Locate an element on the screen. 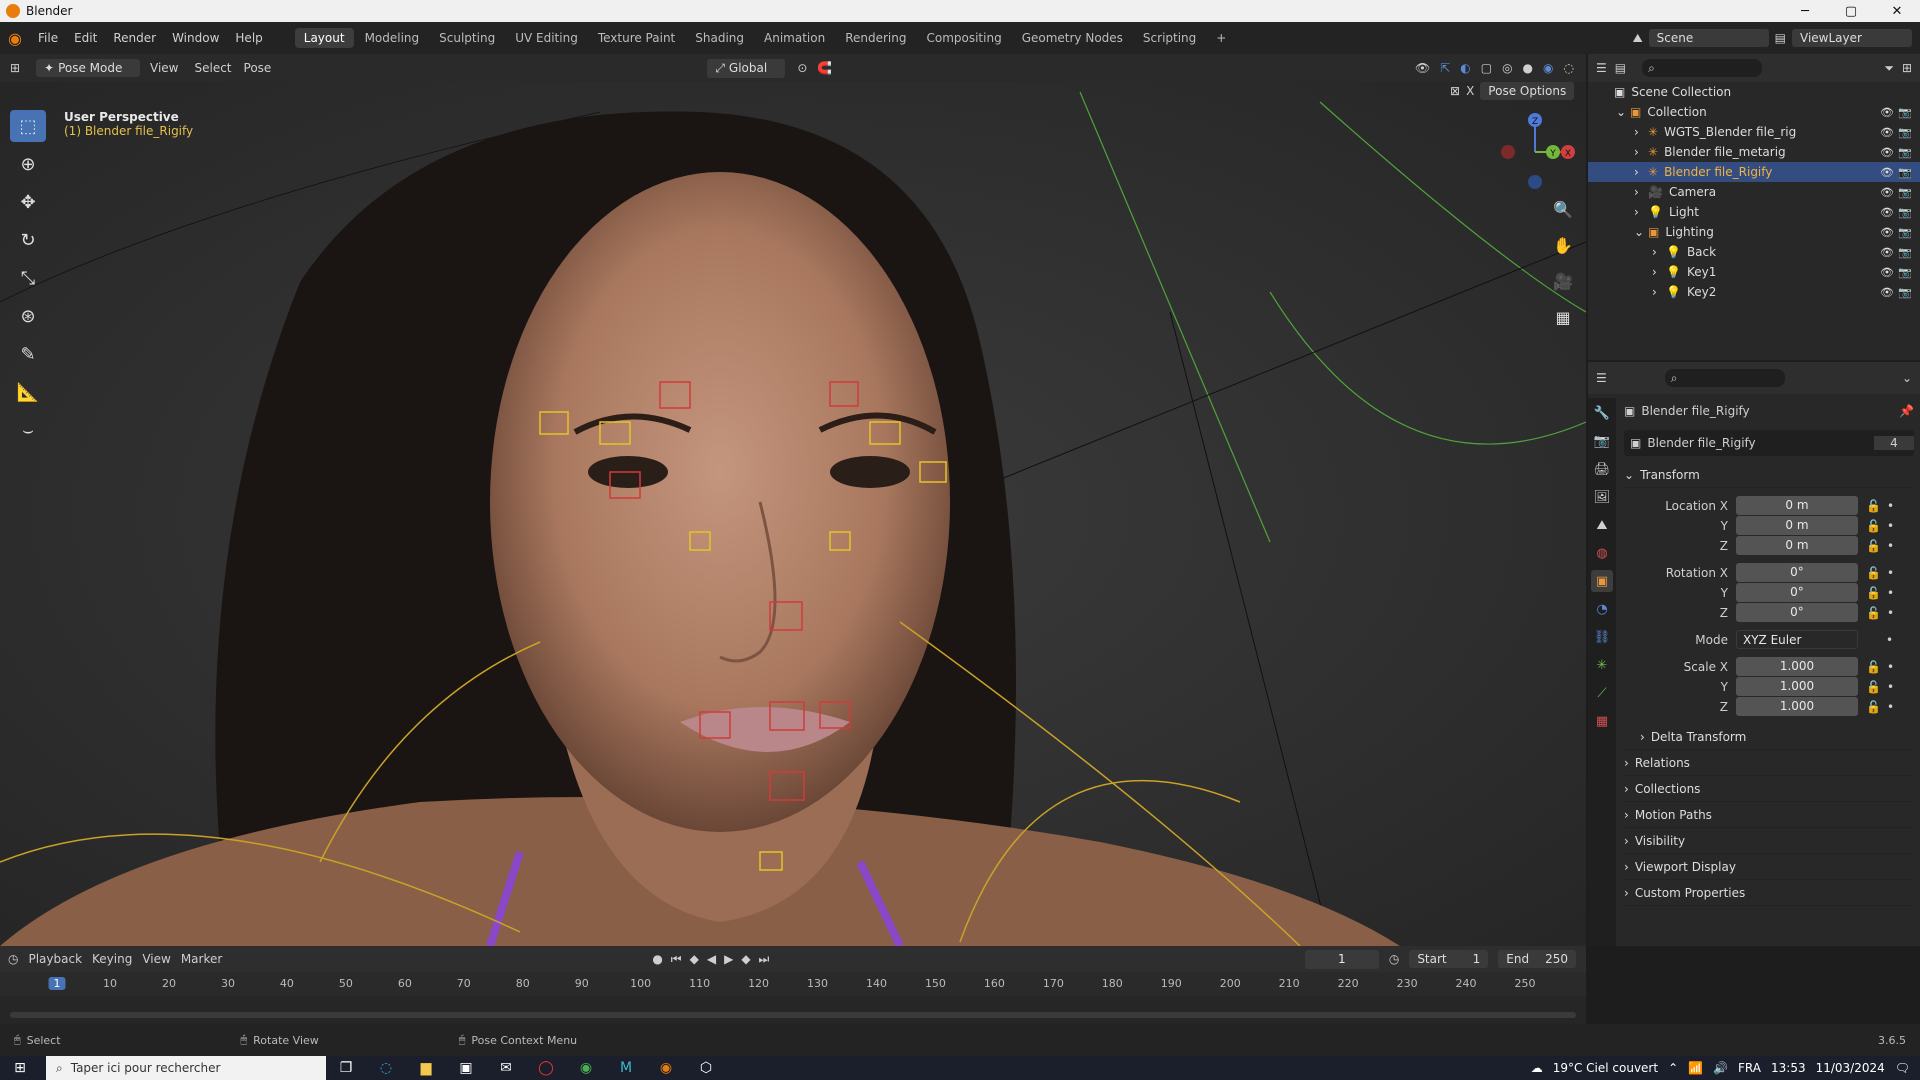 This screenshot has height=1080, width=1920. rotate-tool-icon: ↻ is located at coordinates (28, 240).